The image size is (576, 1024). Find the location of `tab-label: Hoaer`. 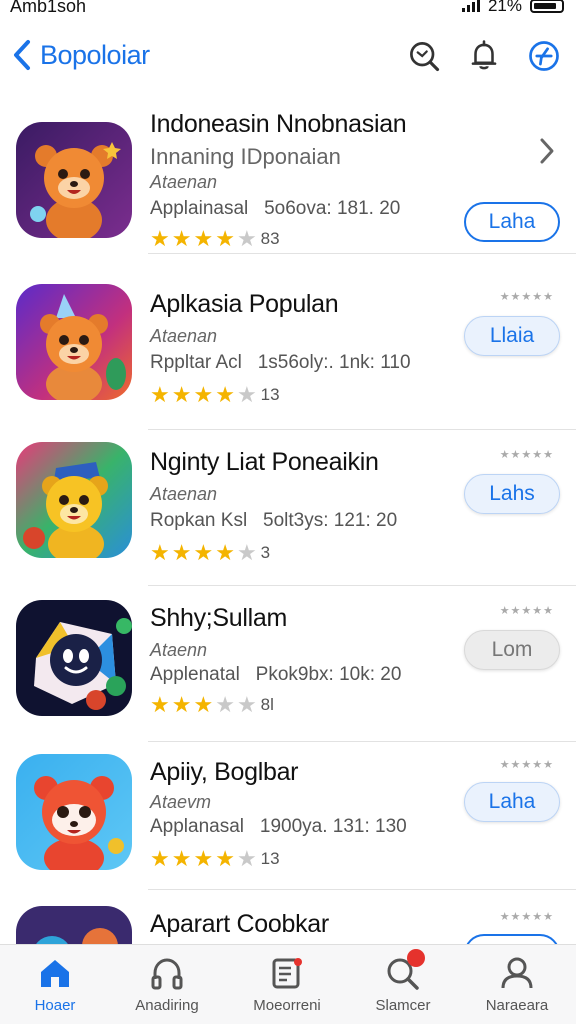

tab-label: Hoaer is located at coordinates (55, 1005).